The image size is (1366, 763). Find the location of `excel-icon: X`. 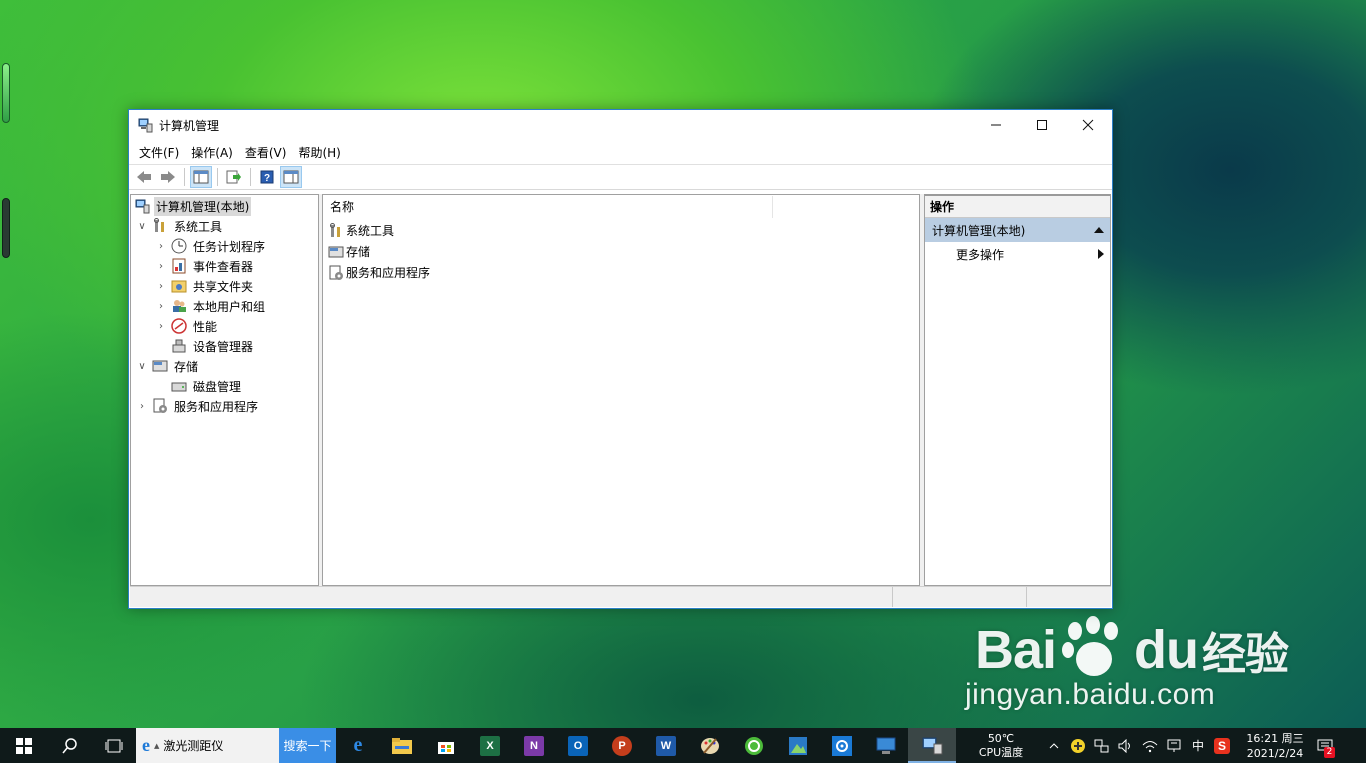

excel-icon: X is located at coordinates (490, 745).